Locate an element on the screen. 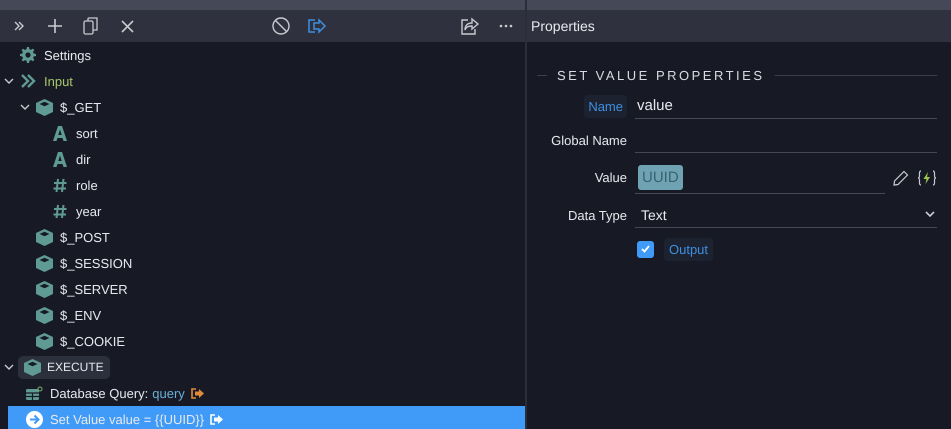 The width and height of the screenshot is (951, 429). step-label: Database Query: is located at coordinates (99, 393).